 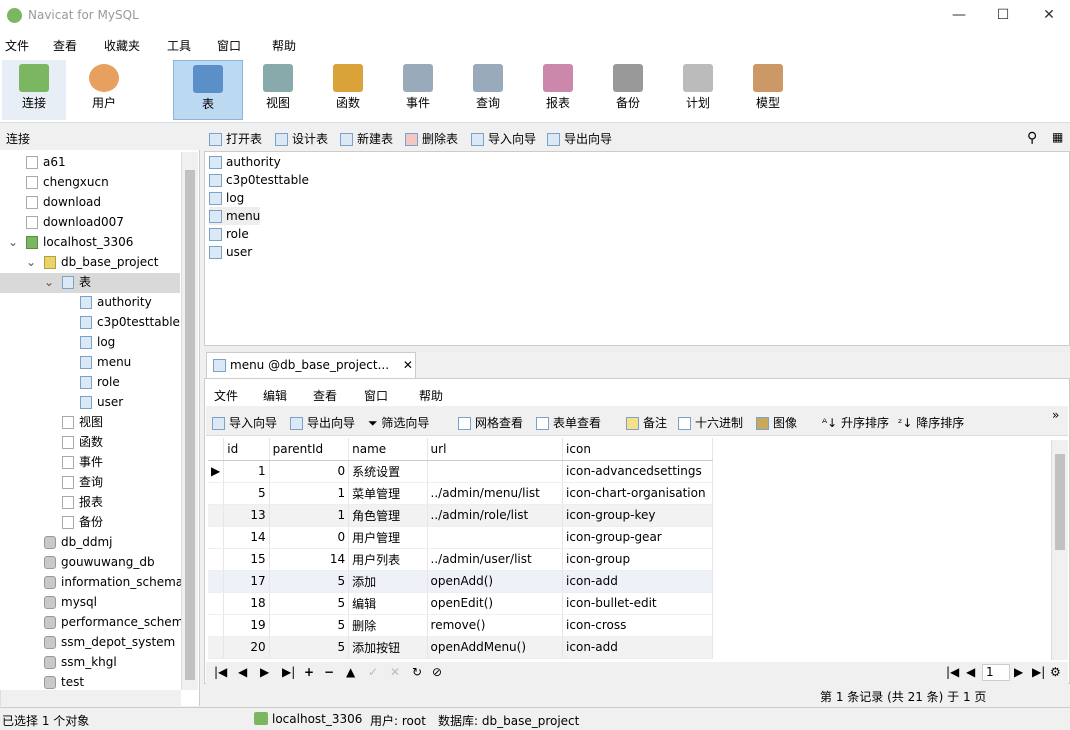 What do you see at coordinates (101, 402) in the screenshot?
I see `tree-item: user` at bounding box center [101, 402].